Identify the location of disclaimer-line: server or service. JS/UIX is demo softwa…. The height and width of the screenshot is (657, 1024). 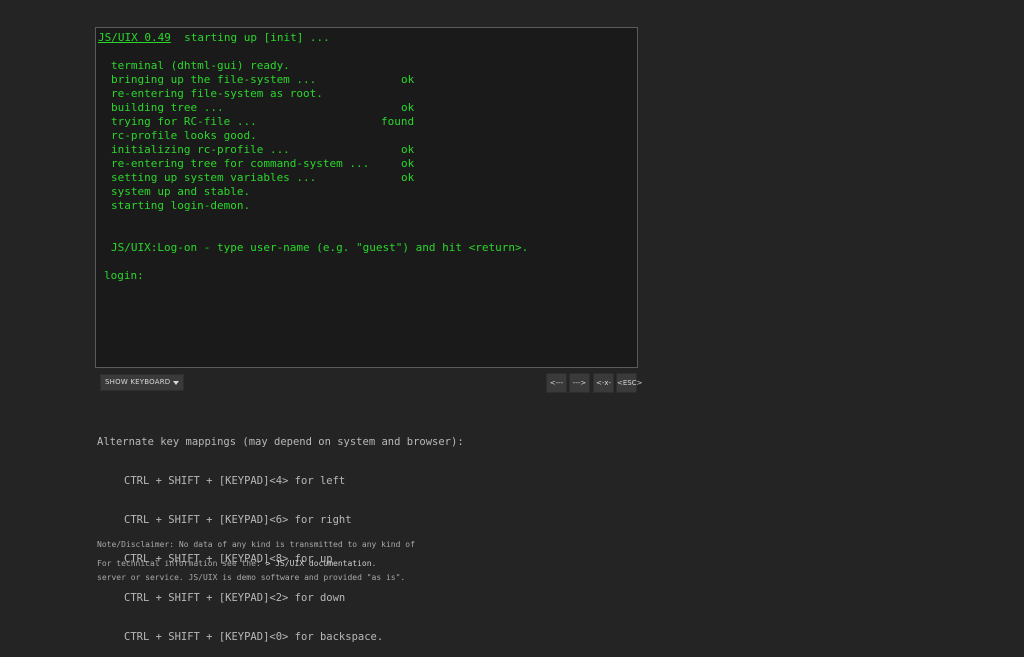
(251, 577).